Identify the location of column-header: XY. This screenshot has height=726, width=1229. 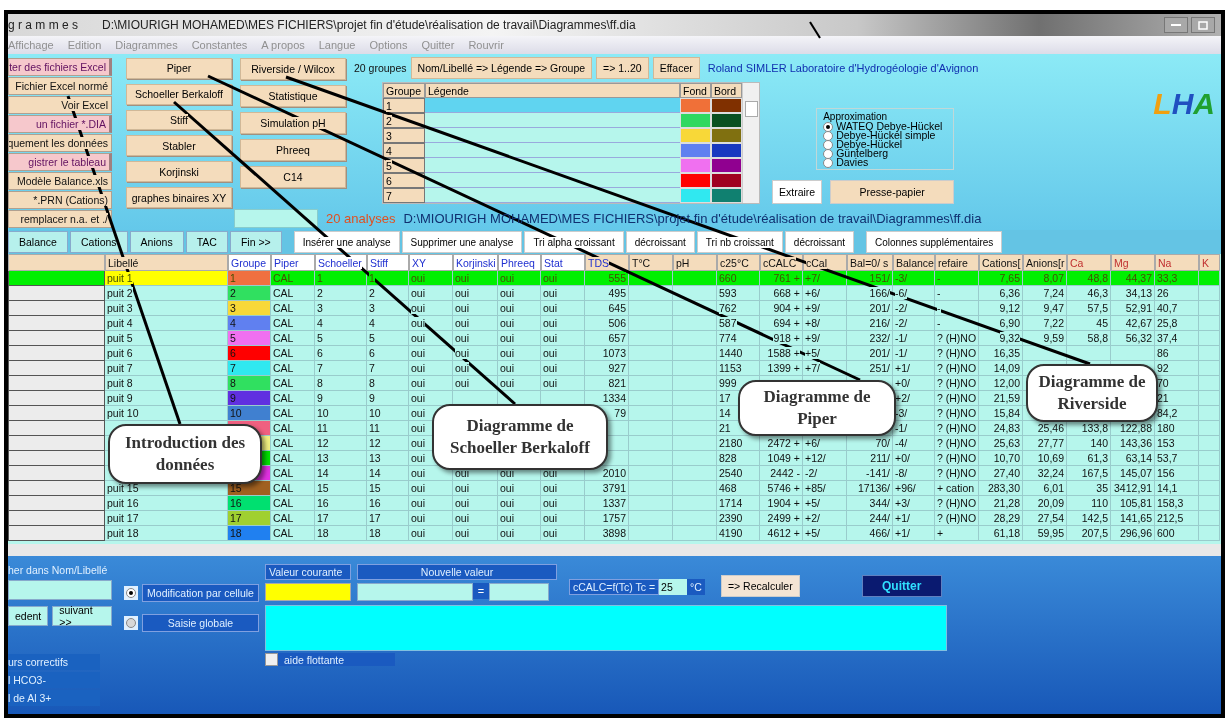
(431, 262).